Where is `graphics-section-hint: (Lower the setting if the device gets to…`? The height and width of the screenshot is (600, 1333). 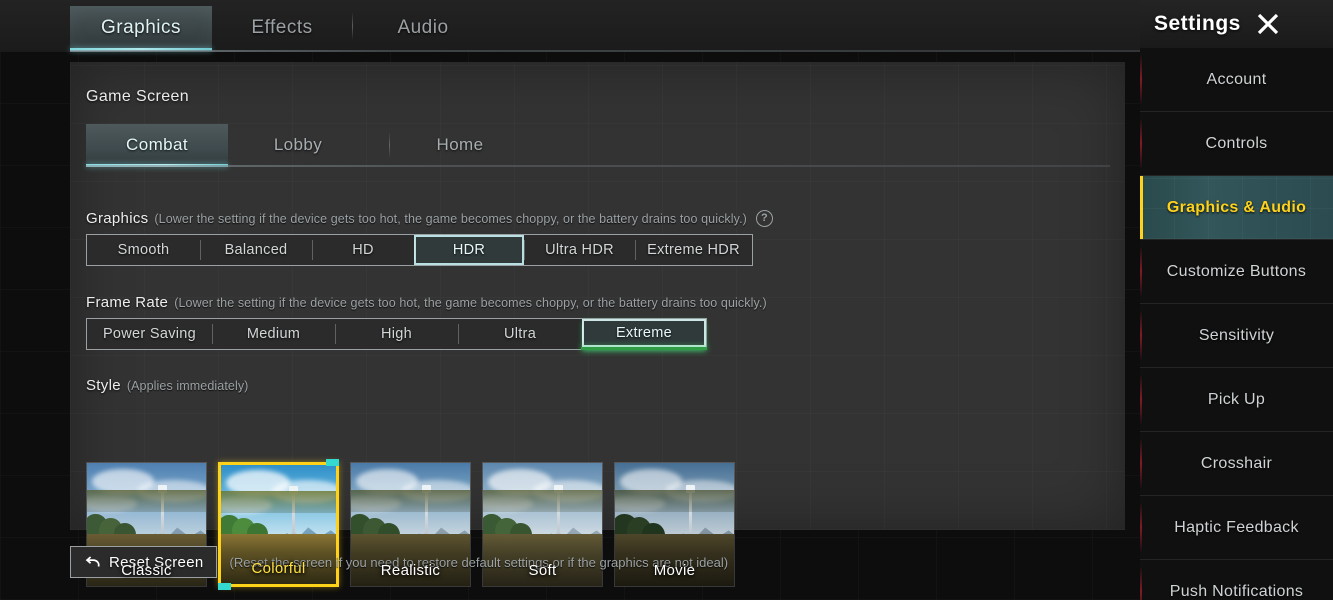
graphics-section-hint: (Lower the setting if the device gets to… is located at coordinates (450, 218).